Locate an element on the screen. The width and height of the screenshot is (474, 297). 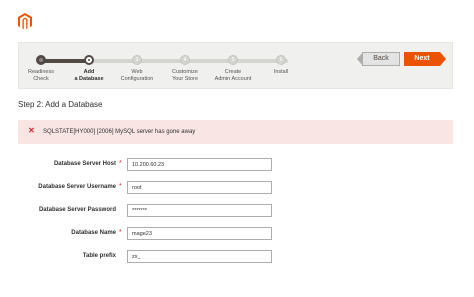
form-row-prefix: Table prefix is located at coordinates (237, 257).